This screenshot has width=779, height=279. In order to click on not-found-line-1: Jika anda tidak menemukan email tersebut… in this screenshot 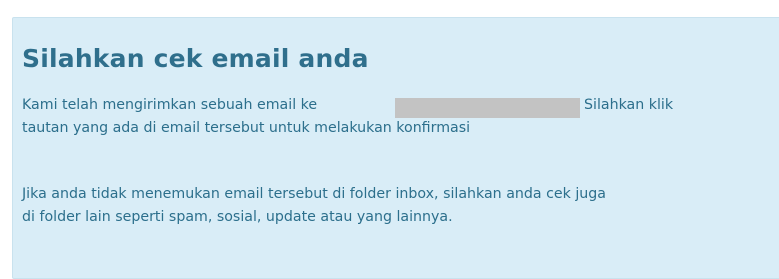, I will do `click(314, 194)`.